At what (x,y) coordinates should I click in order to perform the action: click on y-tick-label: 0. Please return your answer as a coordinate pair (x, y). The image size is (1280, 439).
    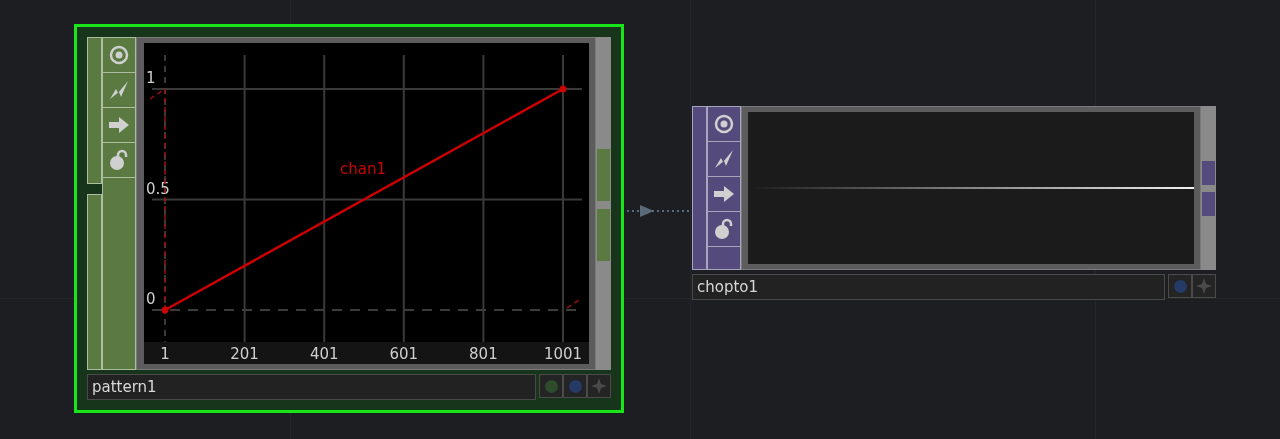
    Looking at the image, I should click on (150, 299).